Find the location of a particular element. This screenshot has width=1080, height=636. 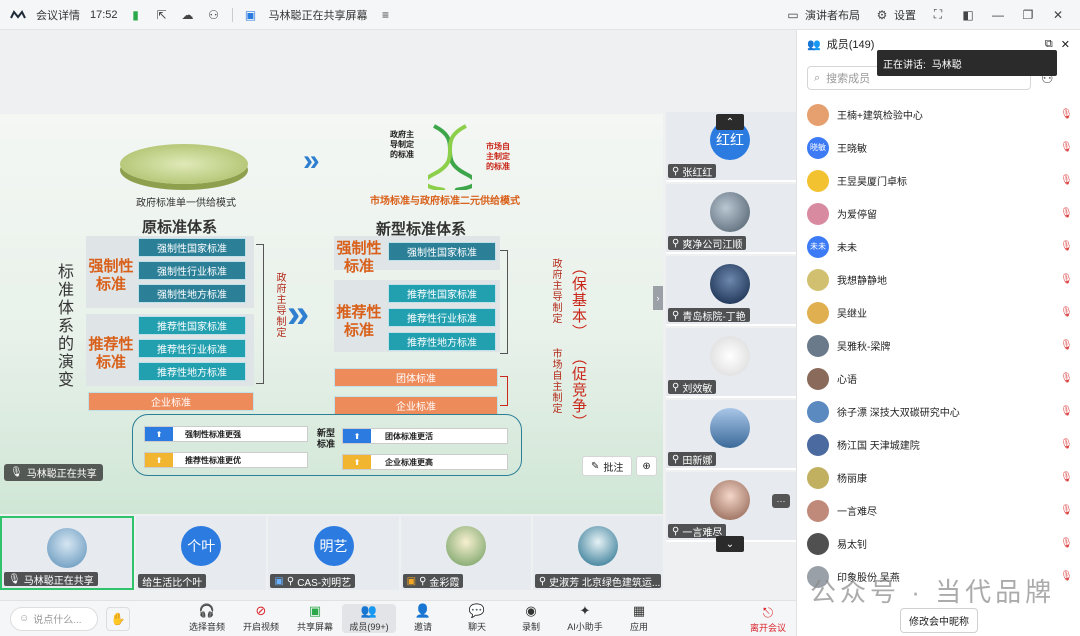

member-avatar: 晓敏 is located at coordinates (818, 147).